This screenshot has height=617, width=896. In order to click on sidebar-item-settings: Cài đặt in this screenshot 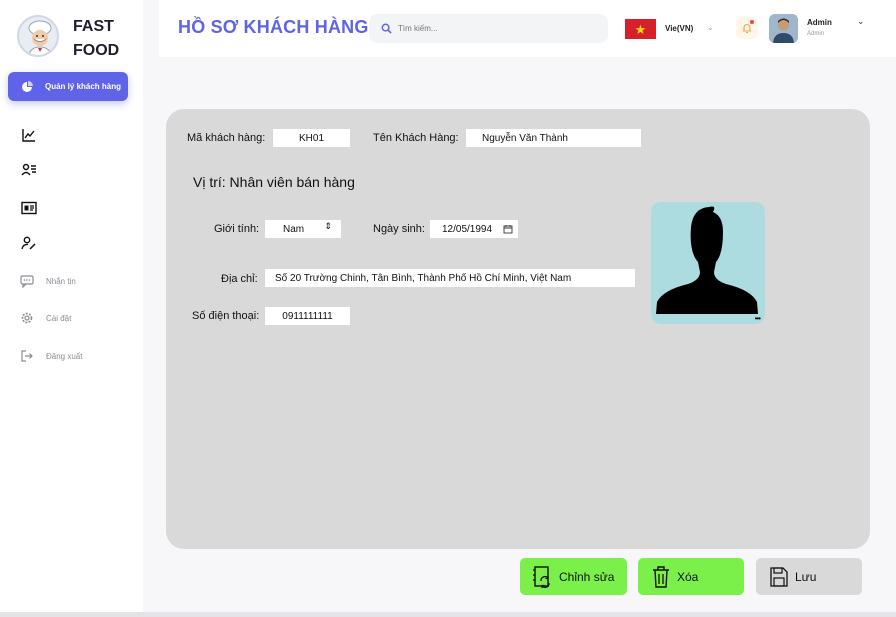, I will do `click(45, 318)`.